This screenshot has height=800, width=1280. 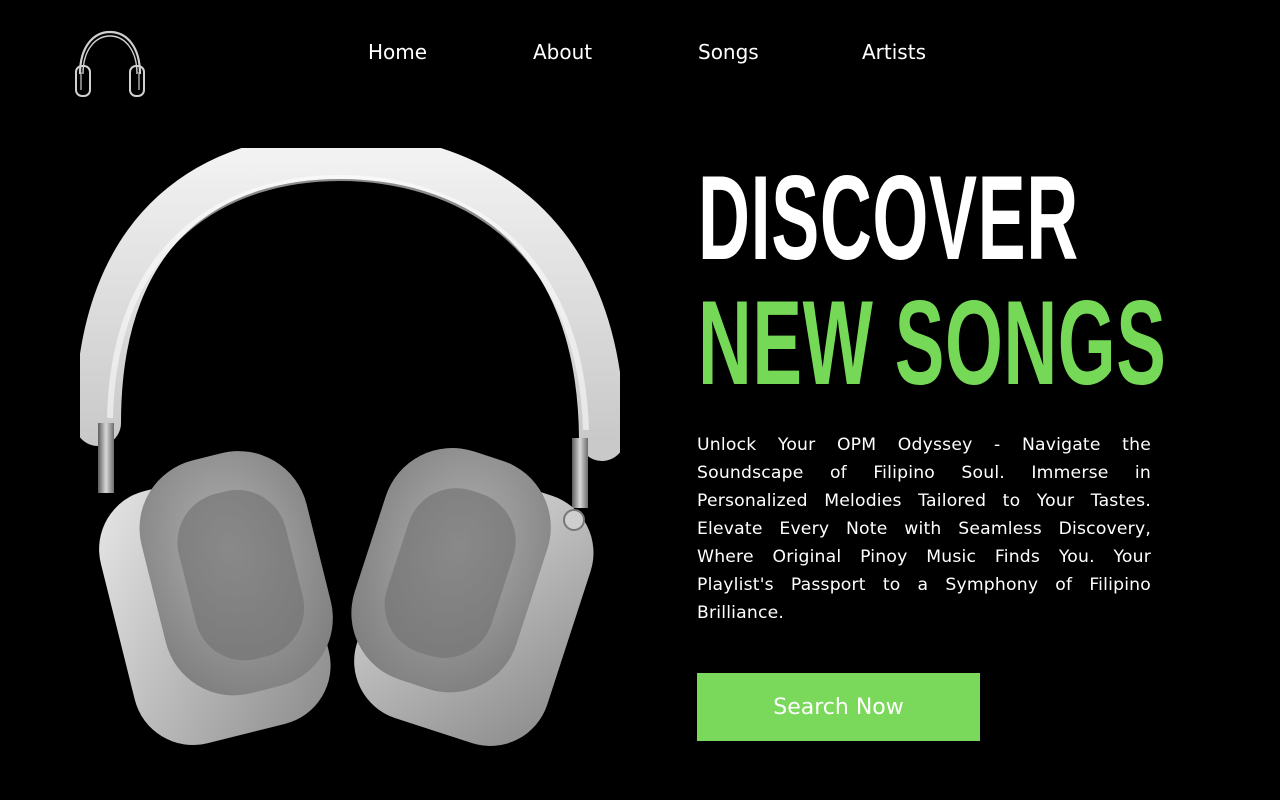 What do you see at coordinates (894, 52) in the screenshot?
I see `nav-artists: Artists` at bounding box center [894, 52].